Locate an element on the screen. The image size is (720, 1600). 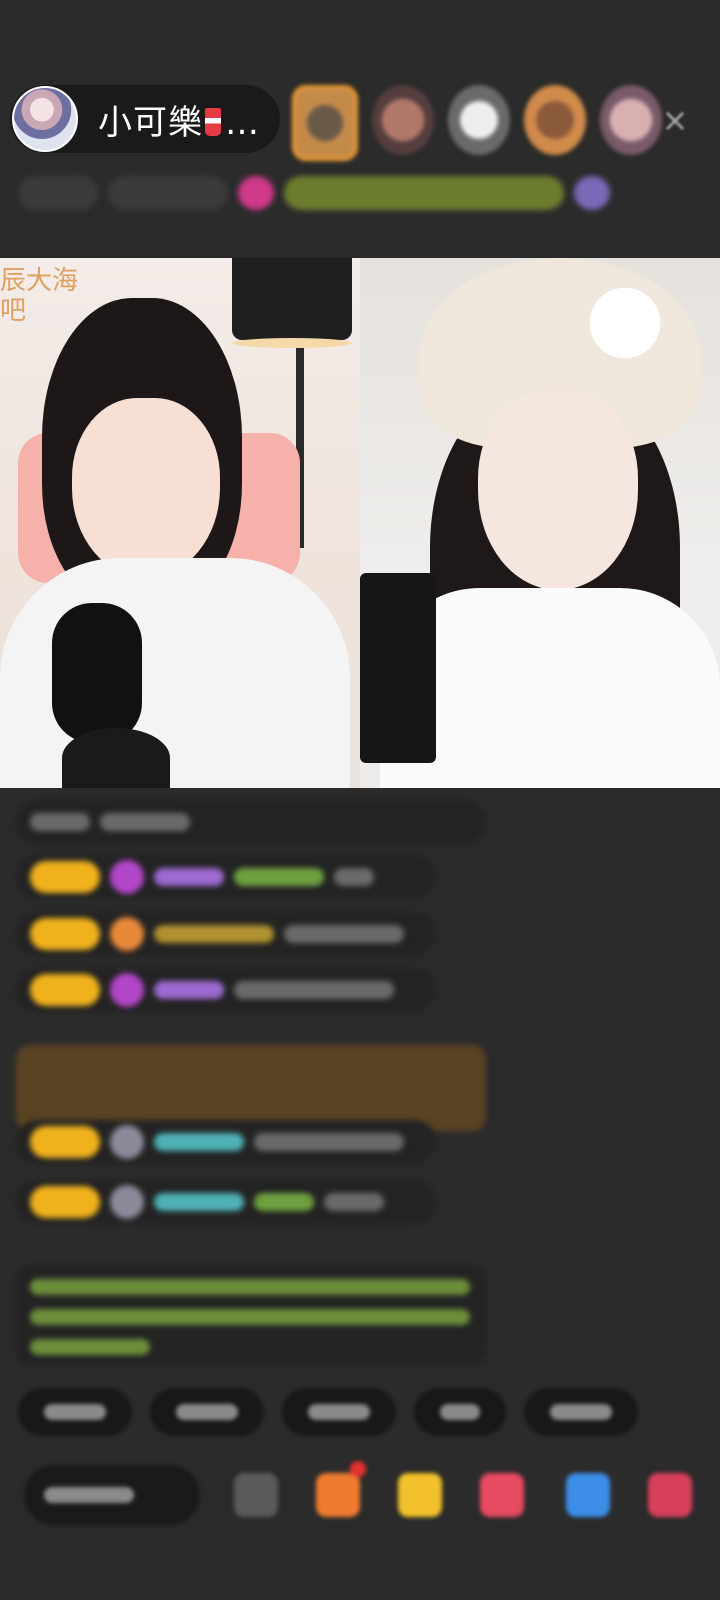
medal-icon is located at coordinates (127, 934).